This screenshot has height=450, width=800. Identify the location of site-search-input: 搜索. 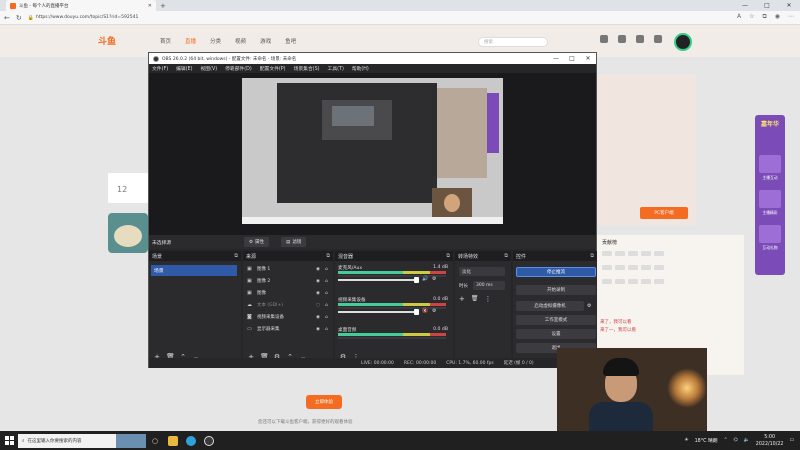
(513, 42).